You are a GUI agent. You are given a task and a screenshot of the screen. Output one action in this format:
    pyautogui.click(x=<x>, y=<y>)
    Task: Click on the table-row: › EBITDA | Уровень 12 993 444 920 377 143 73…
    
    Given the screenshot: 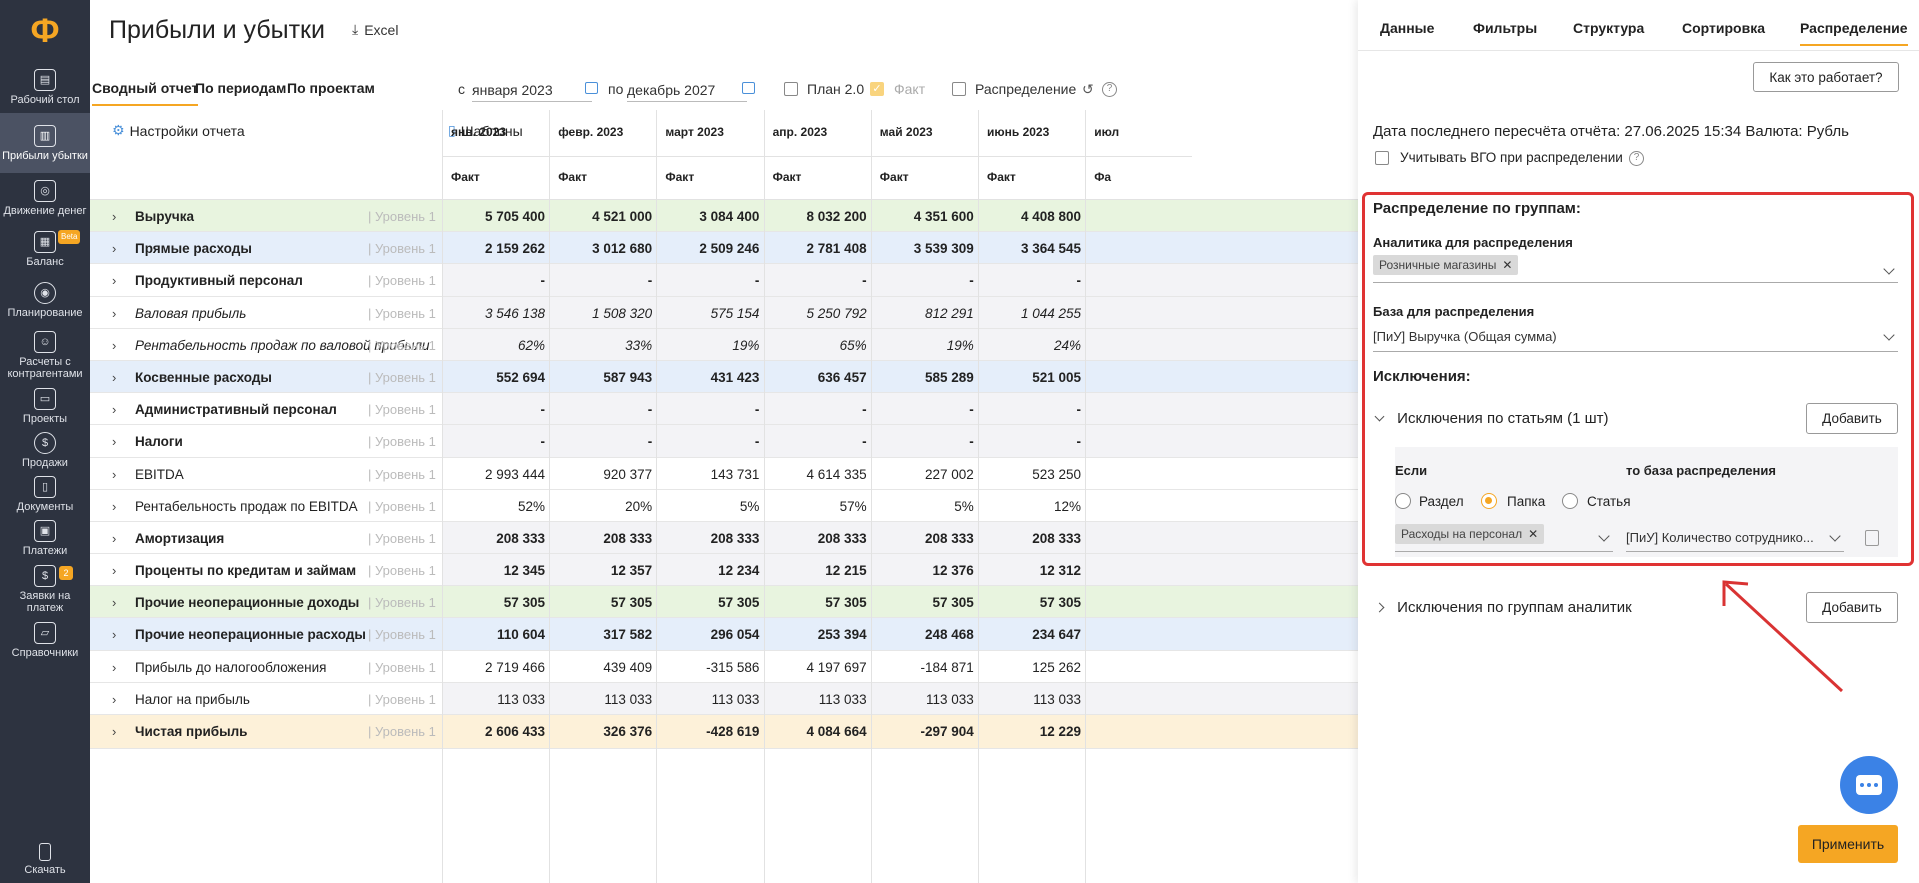 What is the action you would take?
    pyautogui.click(x=724, y=474)
    